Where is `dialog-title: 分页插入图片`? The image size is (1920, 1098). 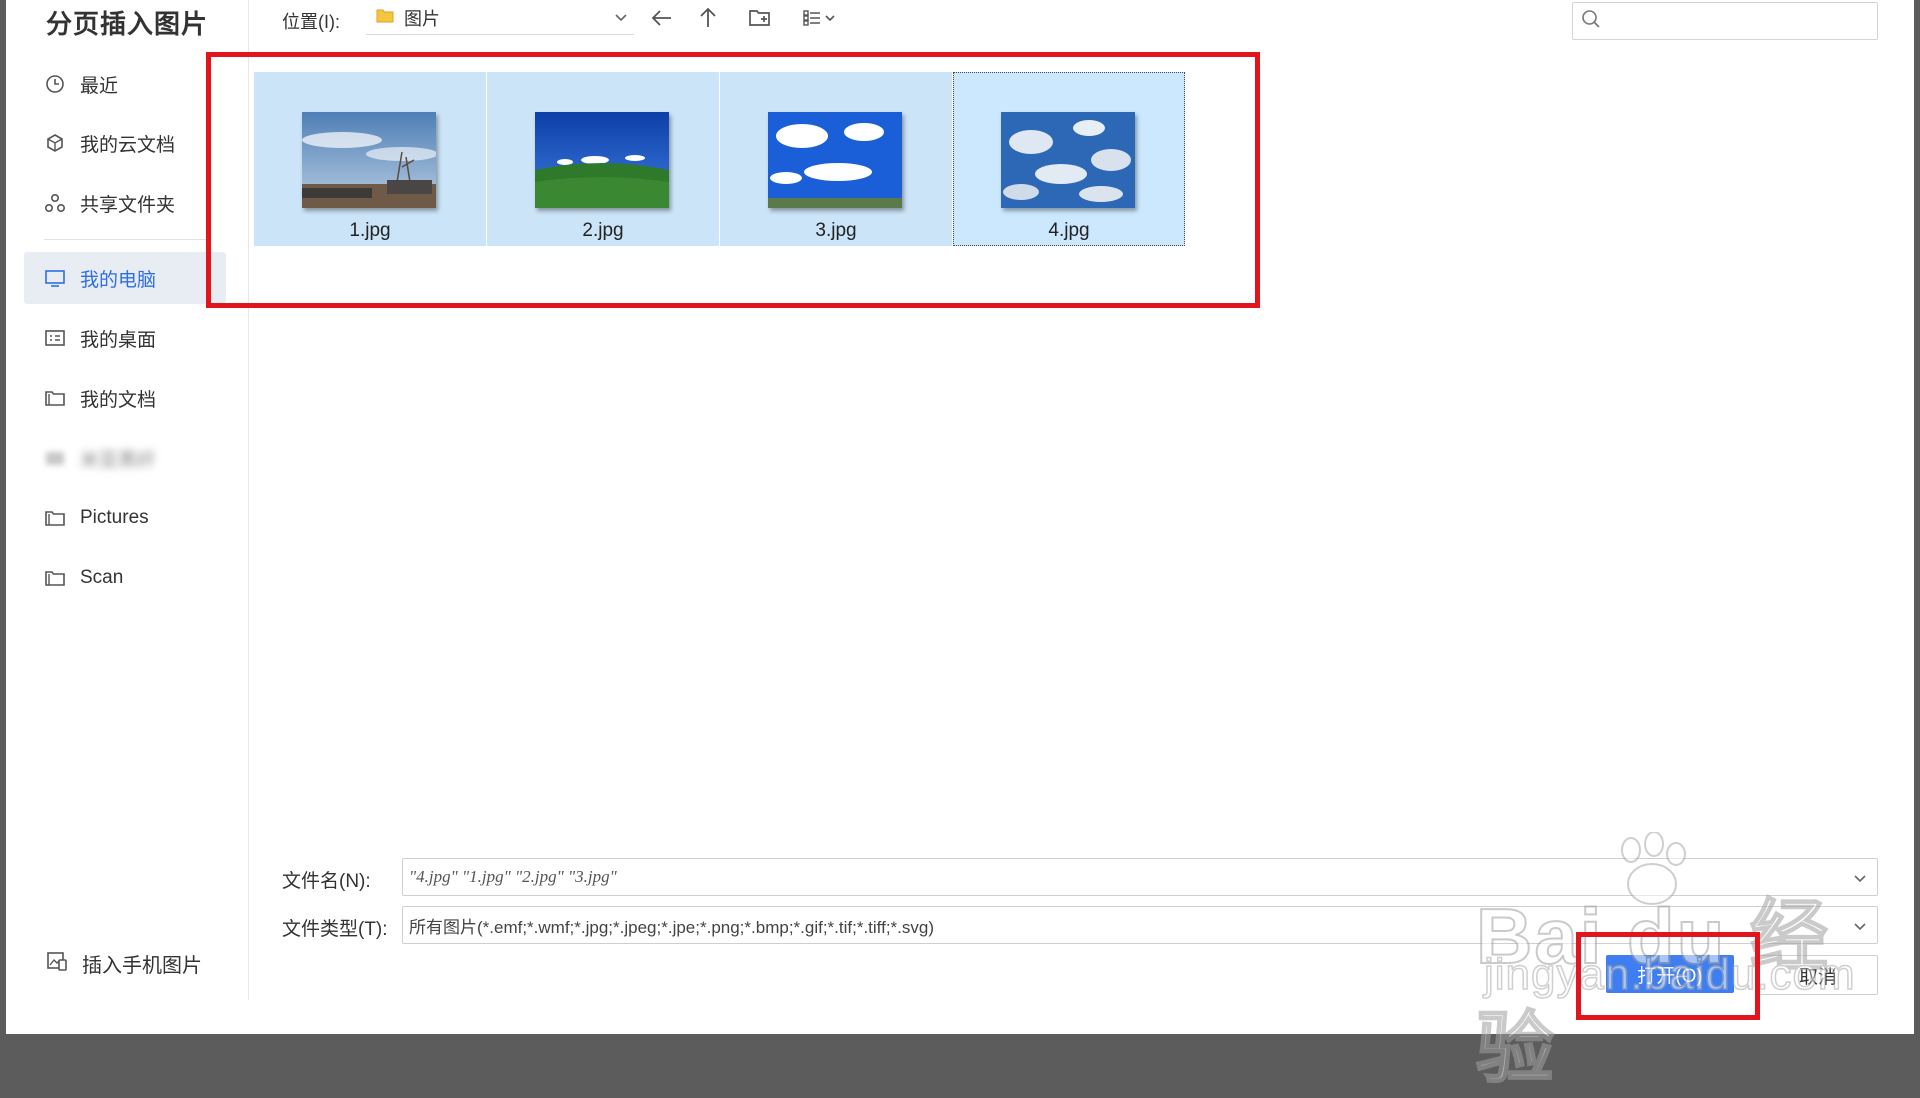
dialog-title: 分页插入图片 is located at coordinates (127, 24).